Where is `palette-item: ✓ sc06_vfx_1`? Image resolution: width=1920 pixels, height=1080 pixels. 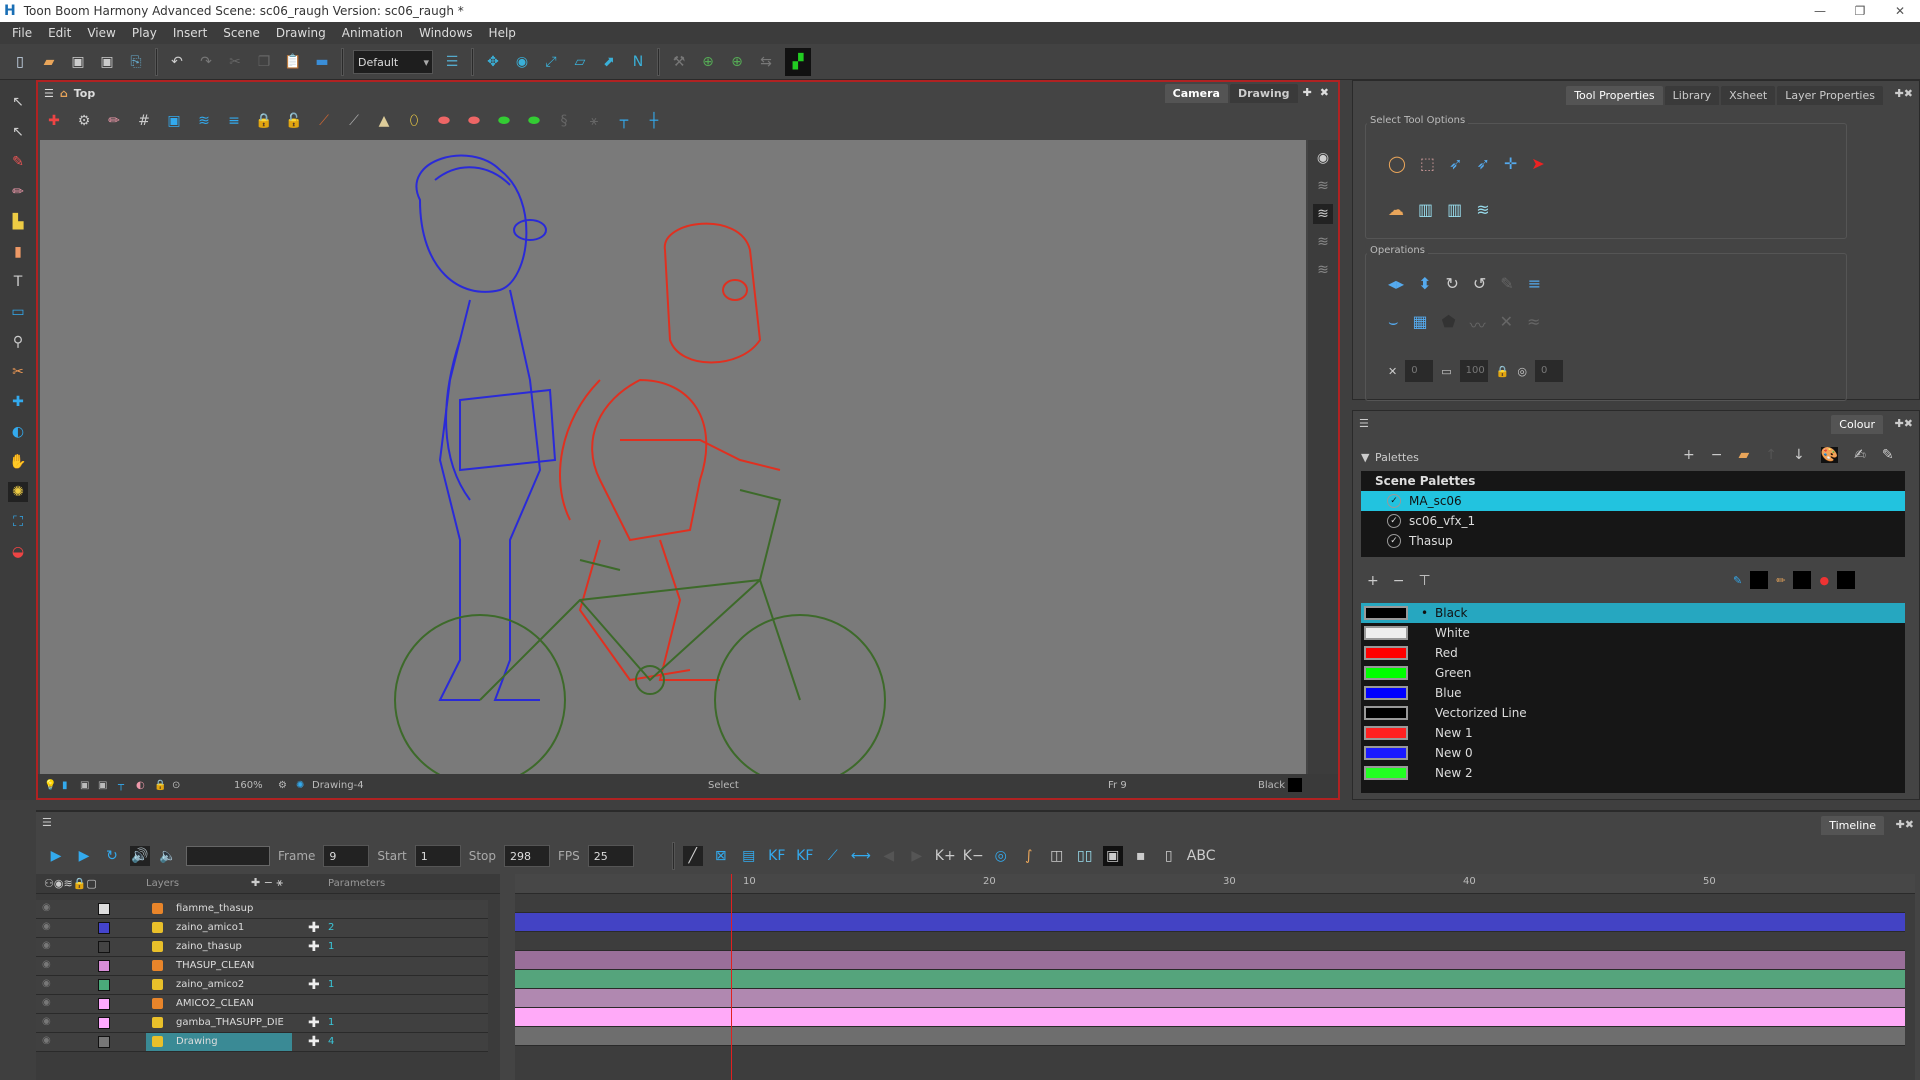 palette-item: ✓ sc06_vfx_1 is located at coordinates (1633, 521).